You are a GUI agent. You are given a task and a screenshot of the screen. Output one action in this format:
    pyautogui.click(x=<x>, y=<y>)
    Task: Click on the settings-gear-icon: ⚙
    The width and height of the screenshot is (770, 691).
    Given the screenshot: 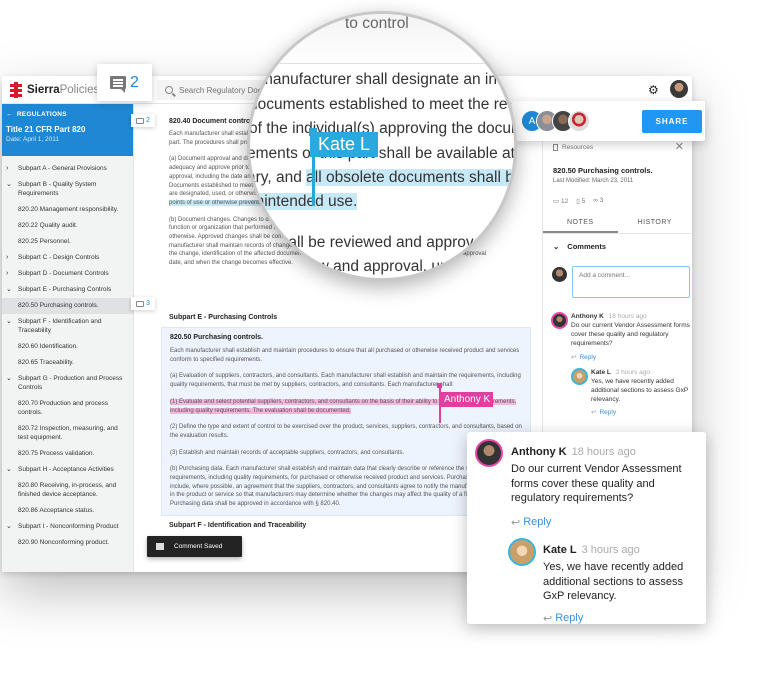 What is the action you would take?
    pyautogui.click(x=653, y=90)
    